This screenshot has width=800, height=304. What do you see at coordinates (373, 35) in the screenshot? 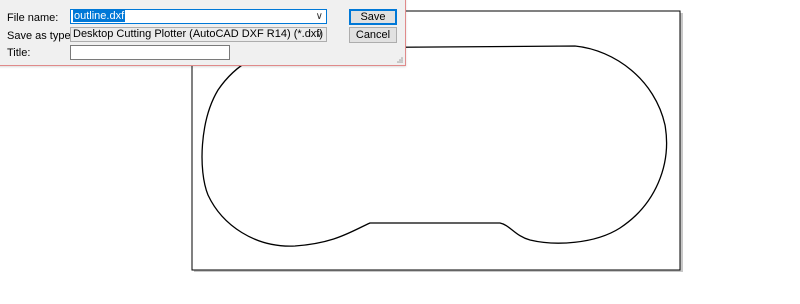
I see `cancel-button: Cancel` at bounding box center [373, 35].